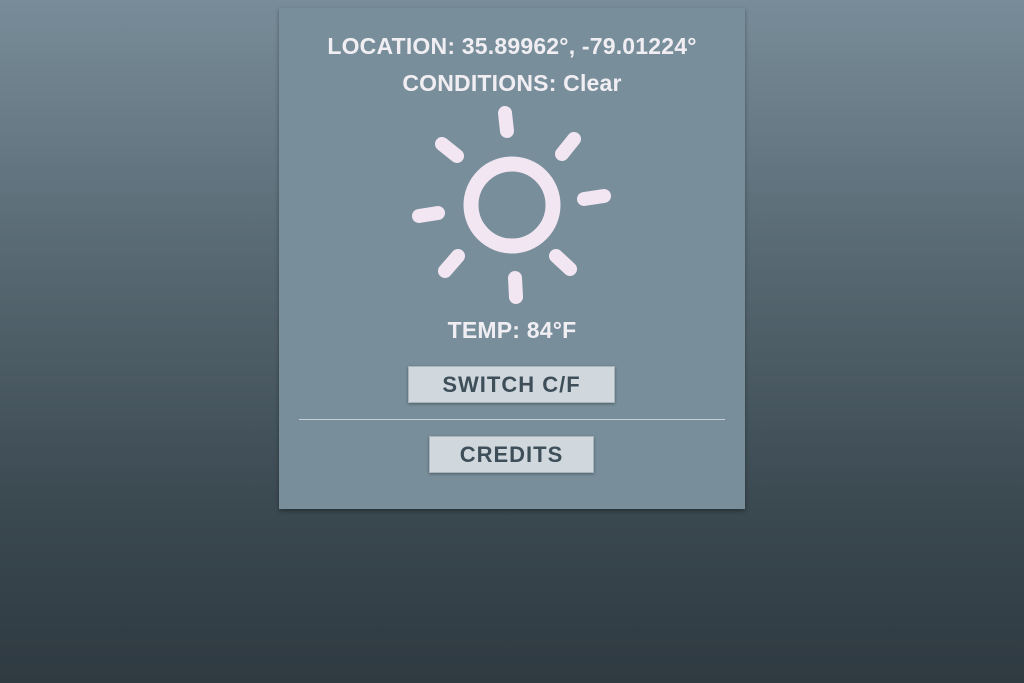 Image resolution: width=1024 pixels, height=683 pixels. Describe the element at coordinates (512, 83) in the screenshot. I see `conditions-text: CONDITIONS: Clear` at that location.